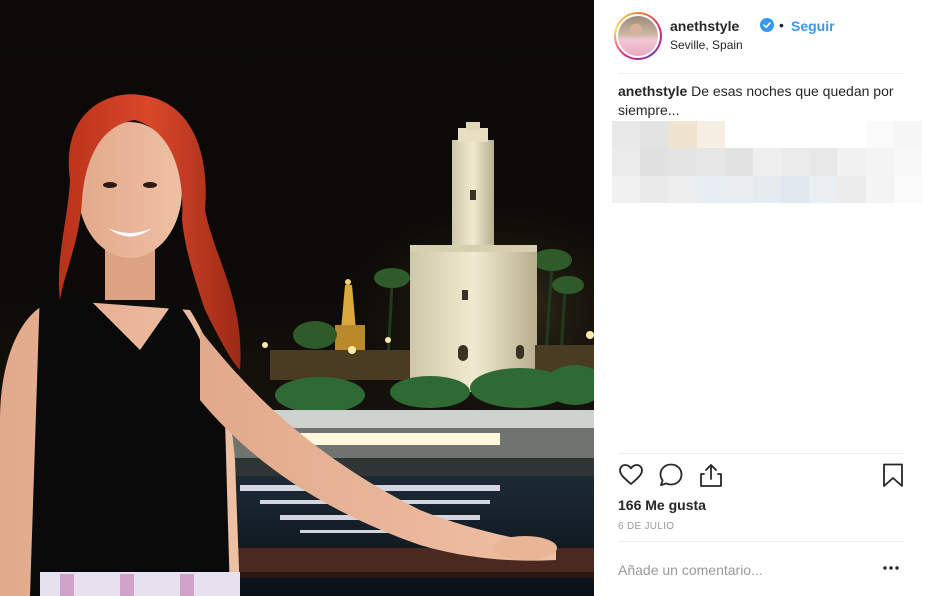  I want to click on more-options-icon, so click(891, 568).